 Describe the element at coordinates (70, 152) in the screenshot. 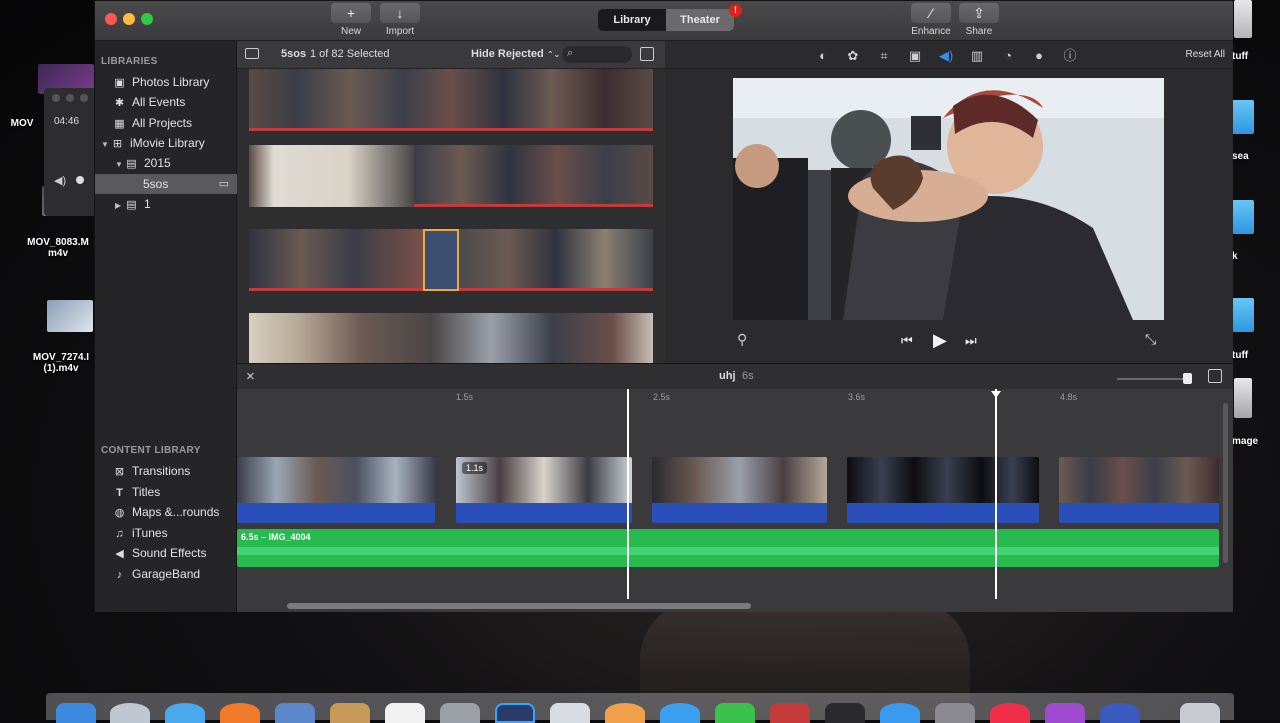

I see `quicktime-mini-window: 04:46 ◀)` at that location.